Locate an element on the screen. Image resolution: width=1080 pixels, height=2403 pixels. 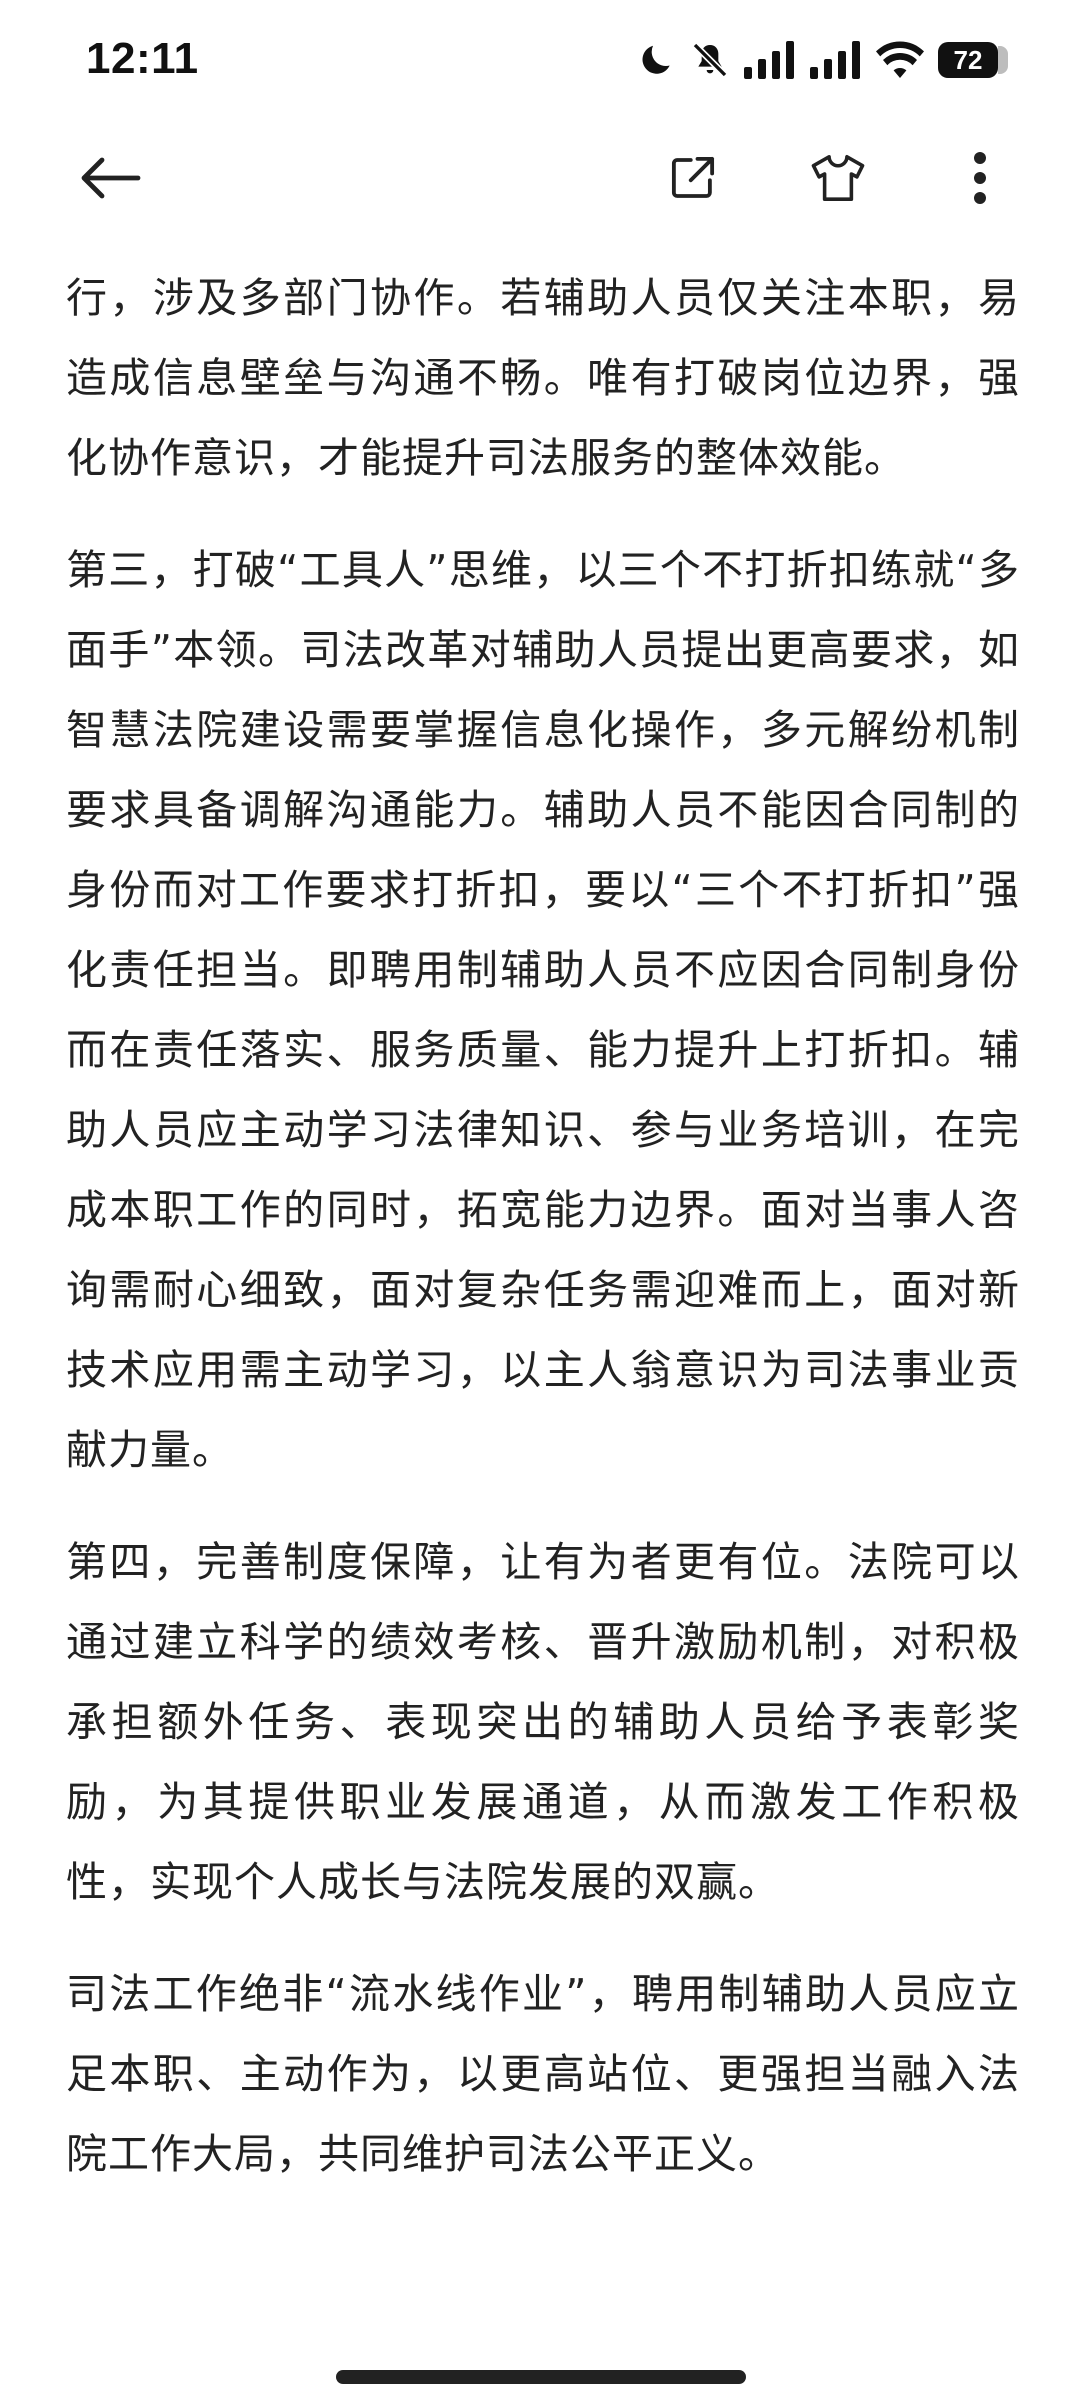
tshirt-icon is located at coordinates (838, 180).